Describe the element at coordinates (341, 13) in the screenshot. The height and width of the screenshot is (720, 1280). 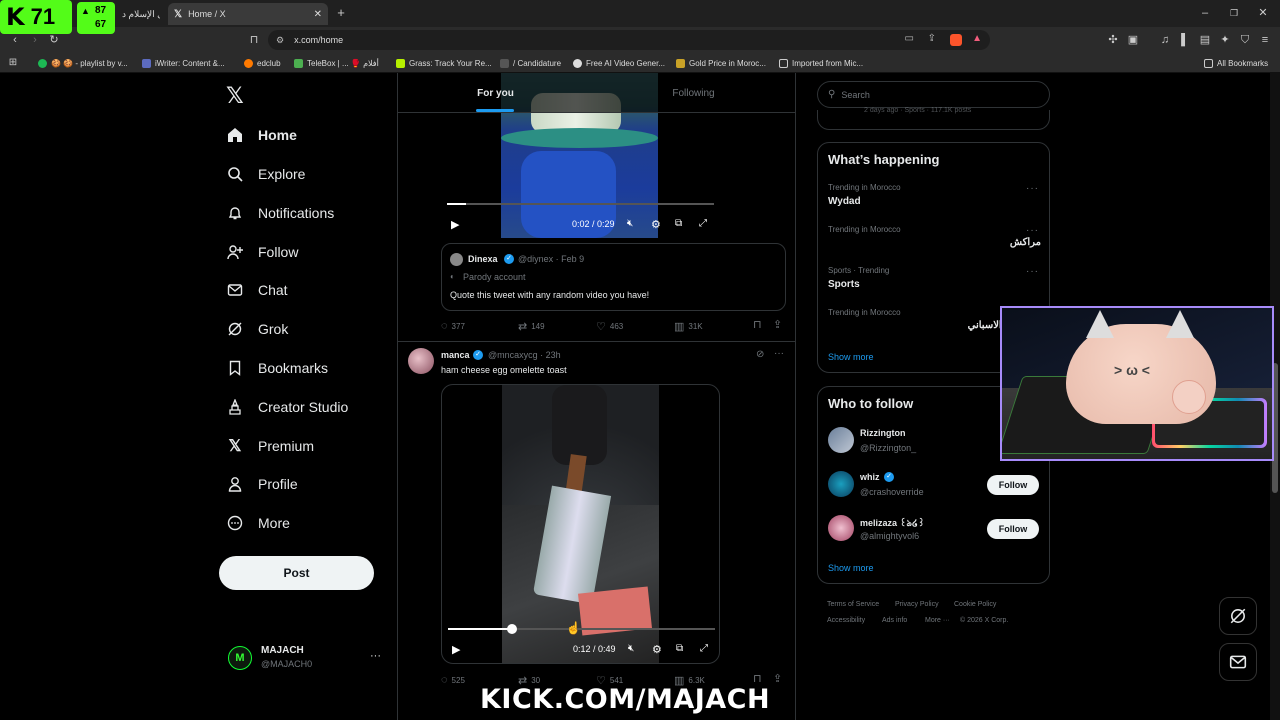
I see `new-tab-button: +` at that location.